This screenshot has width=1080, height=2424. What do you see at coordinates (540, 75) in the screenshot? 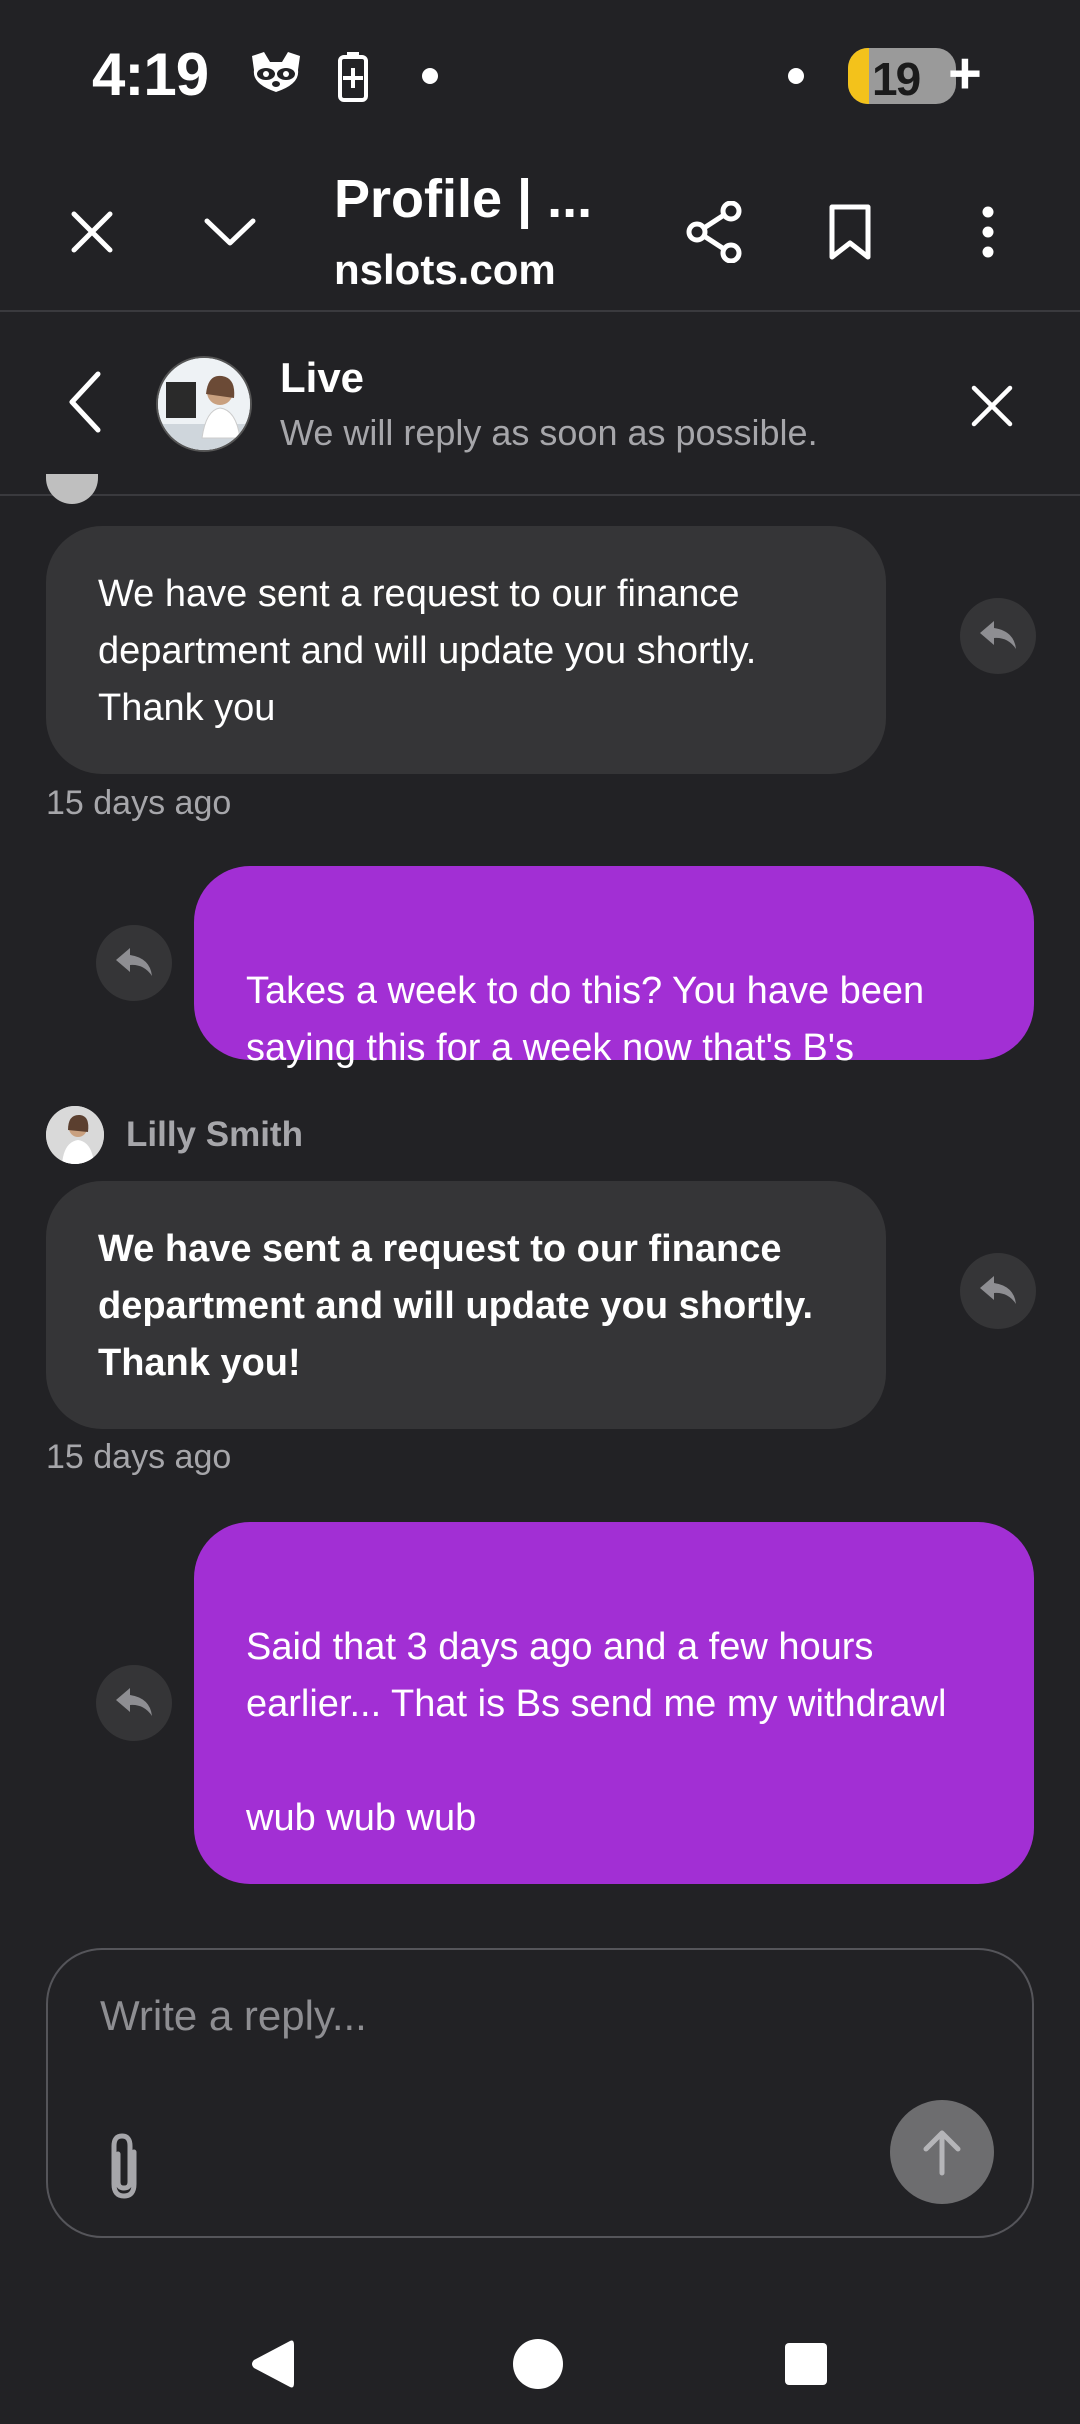
I see `status-bar: 4:19 19 +` at bounding box center [540, 75].